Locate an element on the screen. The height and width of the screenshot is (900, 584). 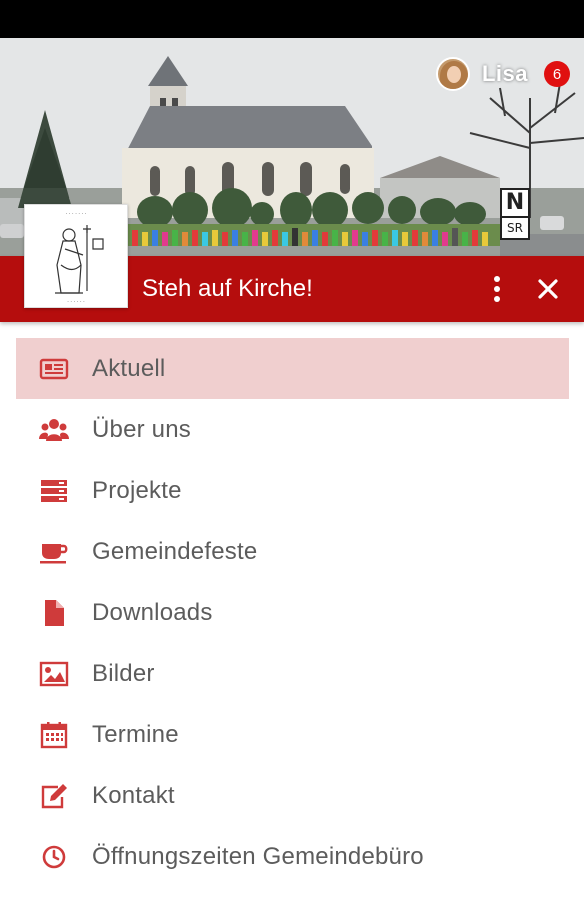
clock-icon is located at coordinates (54, 857).